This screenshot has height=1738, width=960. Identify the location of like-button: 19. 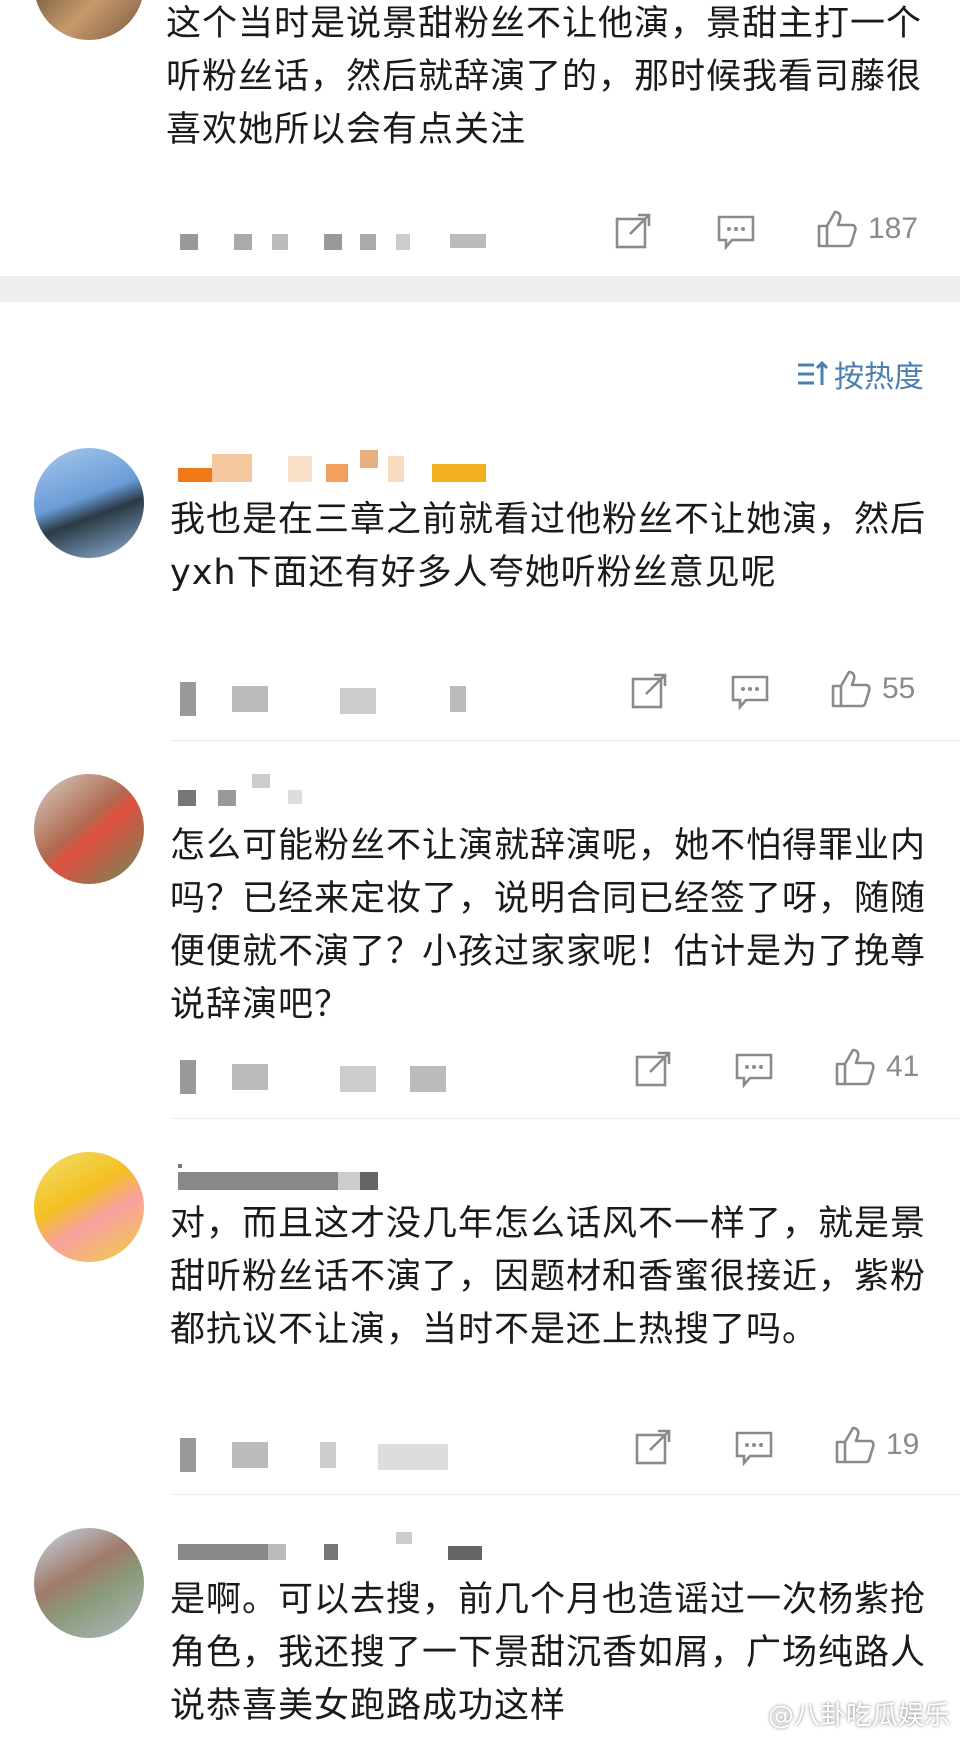
(876, 1445).